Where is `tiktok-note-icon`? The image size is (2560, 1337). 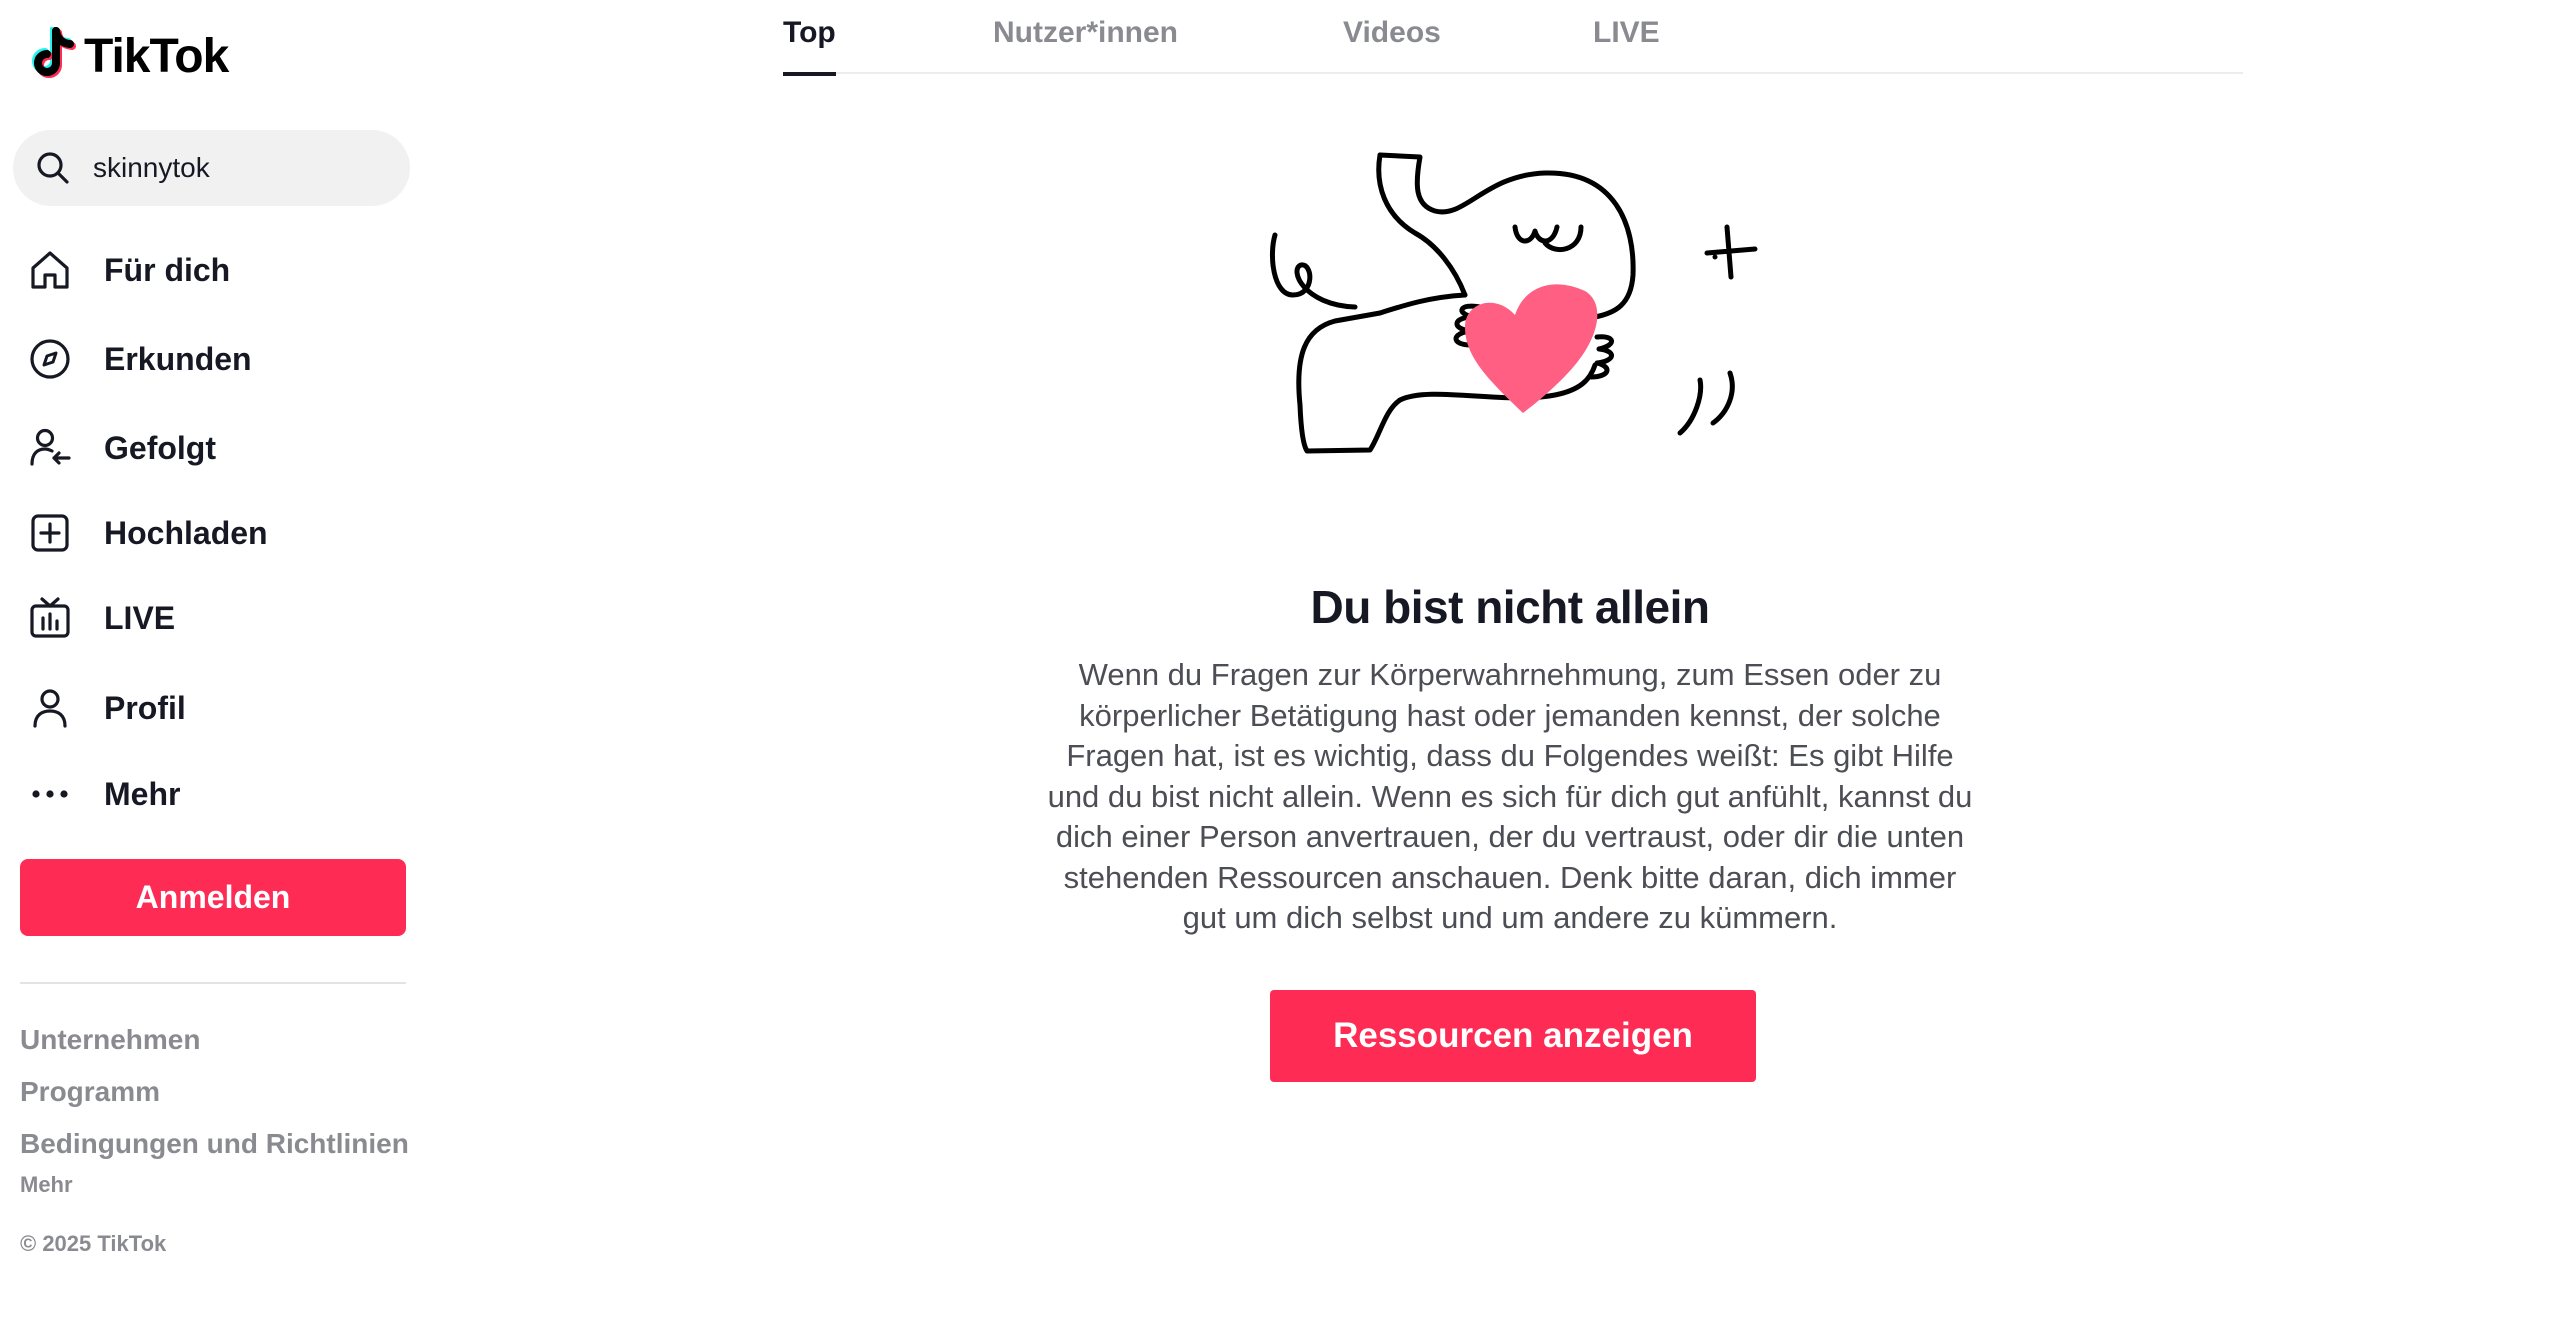 tiktok-note-icon is located at coordinates (54, 52).